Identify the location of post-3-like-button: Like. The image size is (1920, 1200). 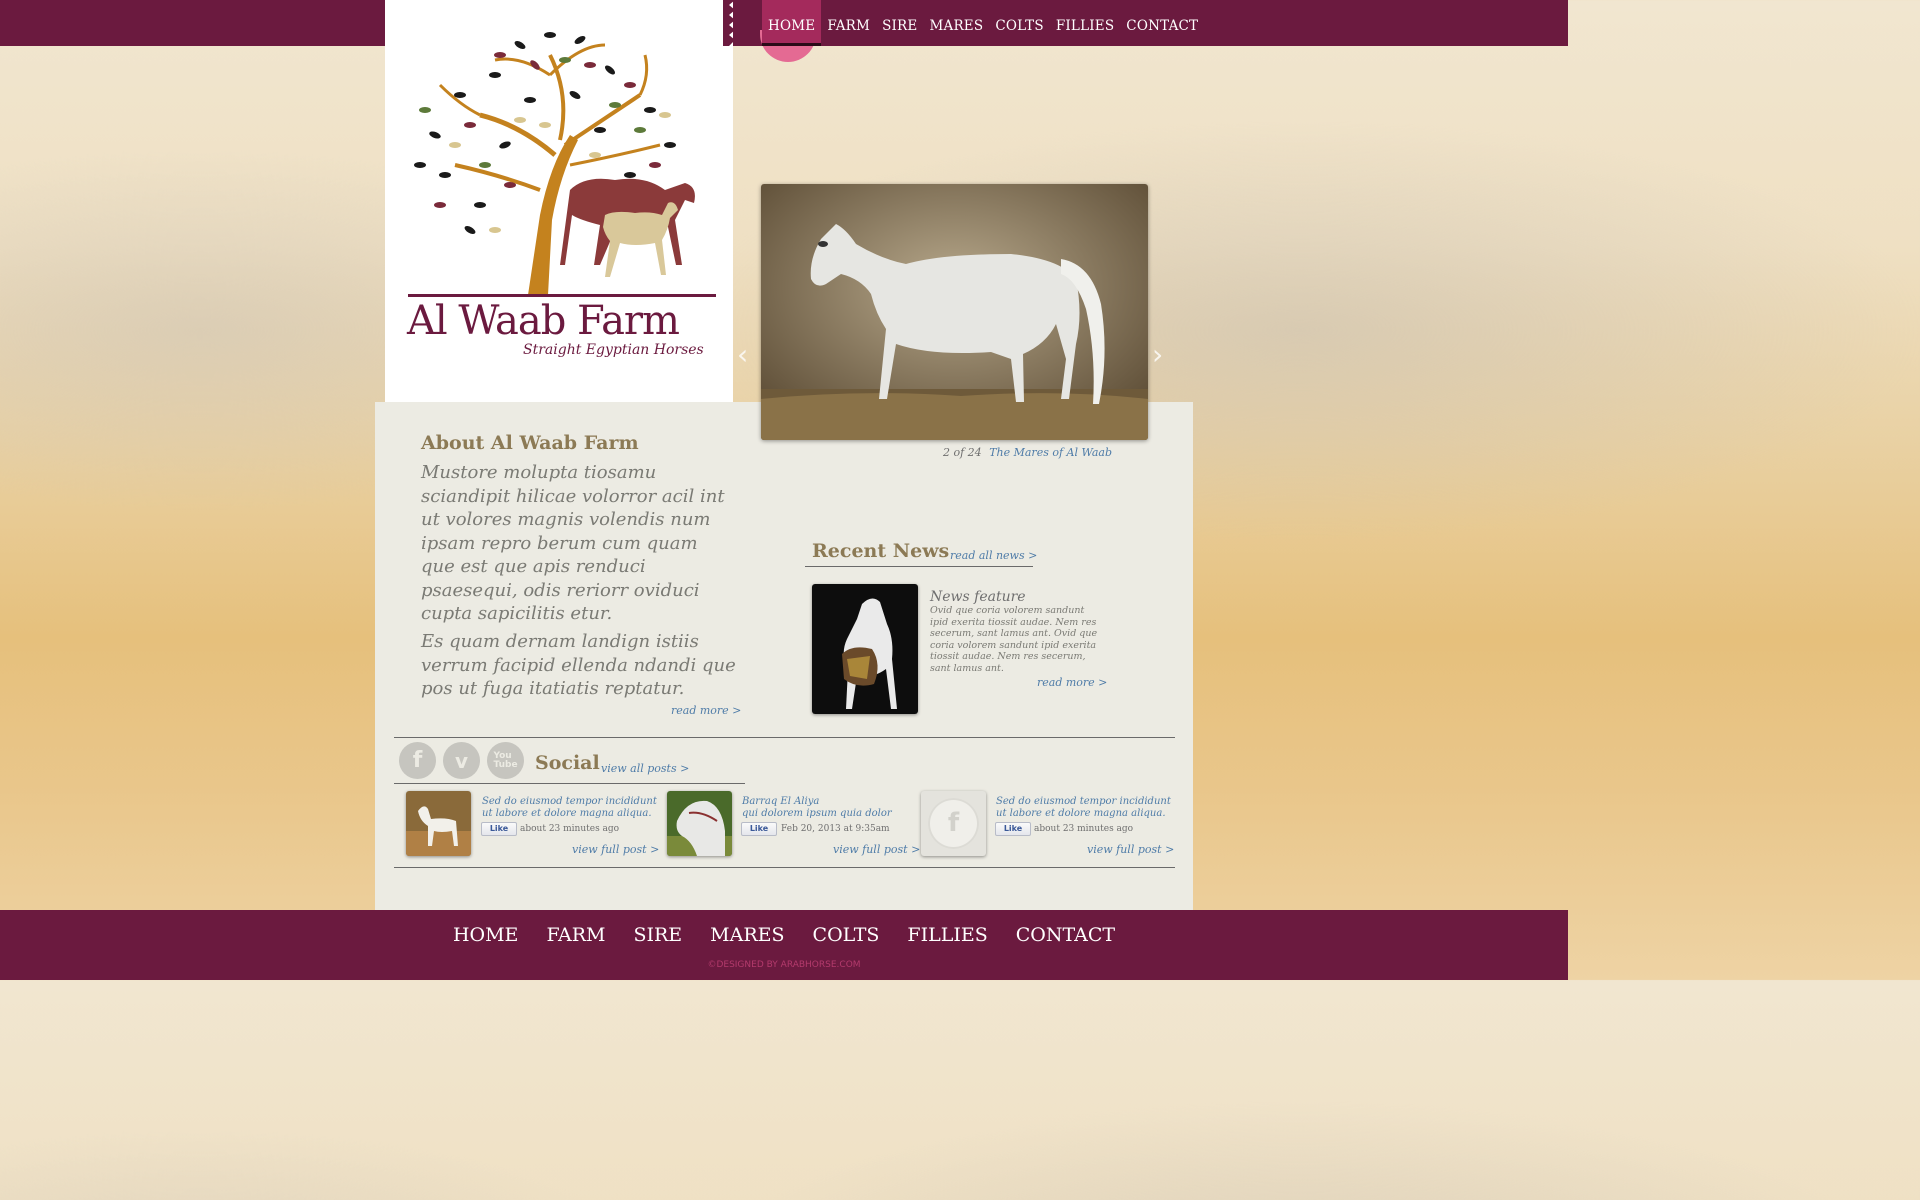
(1013, 829).